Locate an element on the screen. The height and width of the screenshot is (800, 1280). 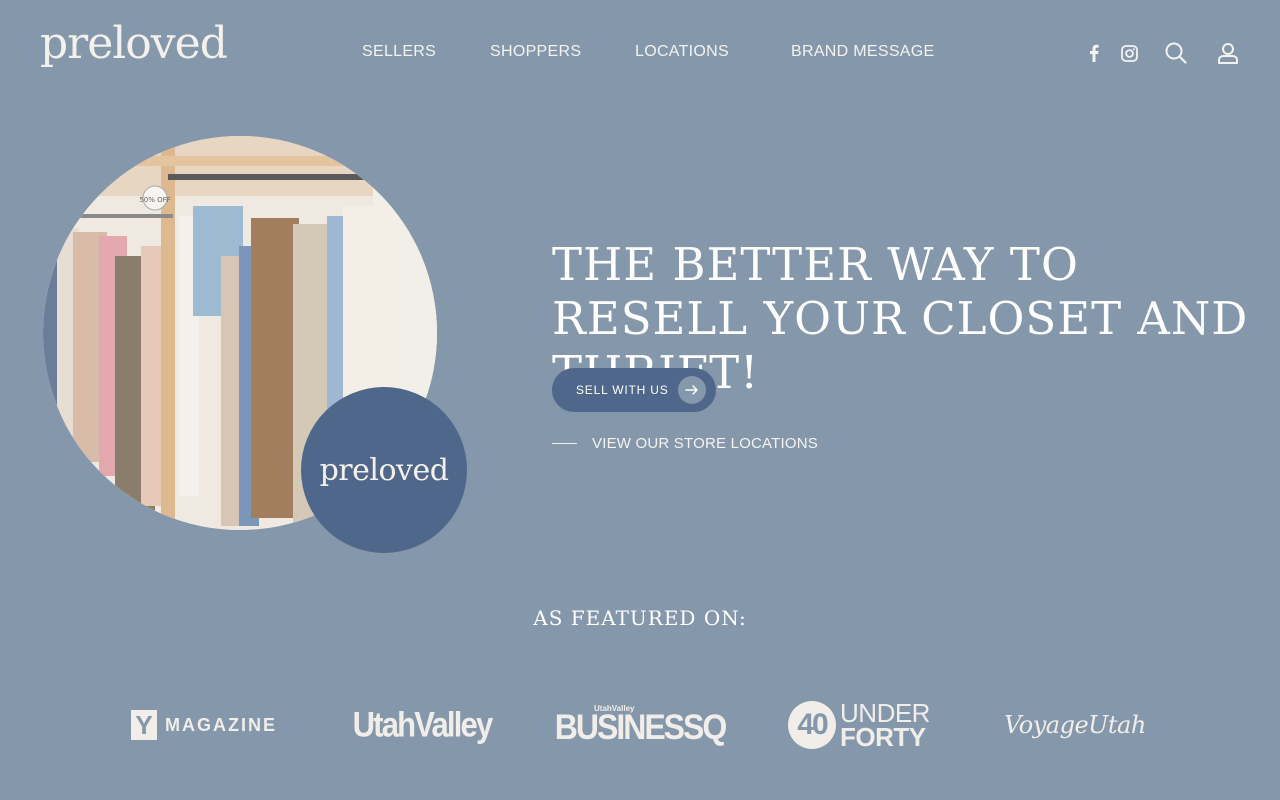
brand-badge: preloved is located at coordinates (384, 470).